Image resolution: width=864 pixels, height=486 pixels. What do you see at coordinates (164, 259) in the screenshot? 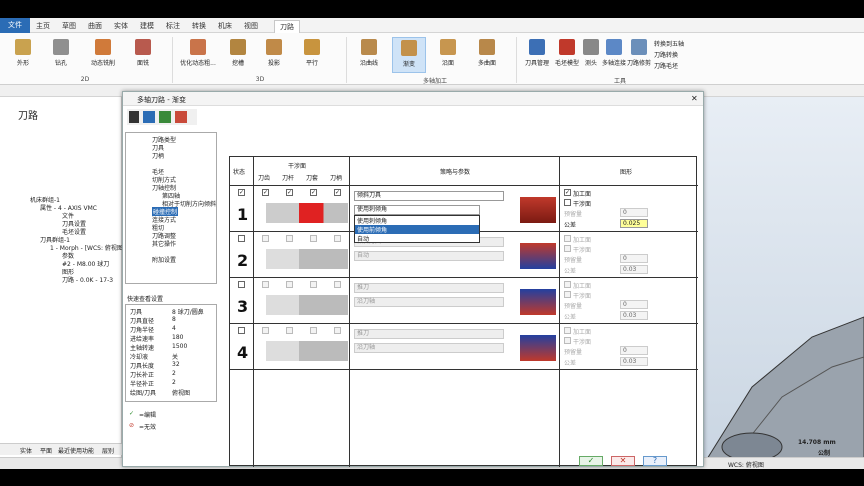
I see `nav-item: 附加设置` at bounding box center [164, 259].